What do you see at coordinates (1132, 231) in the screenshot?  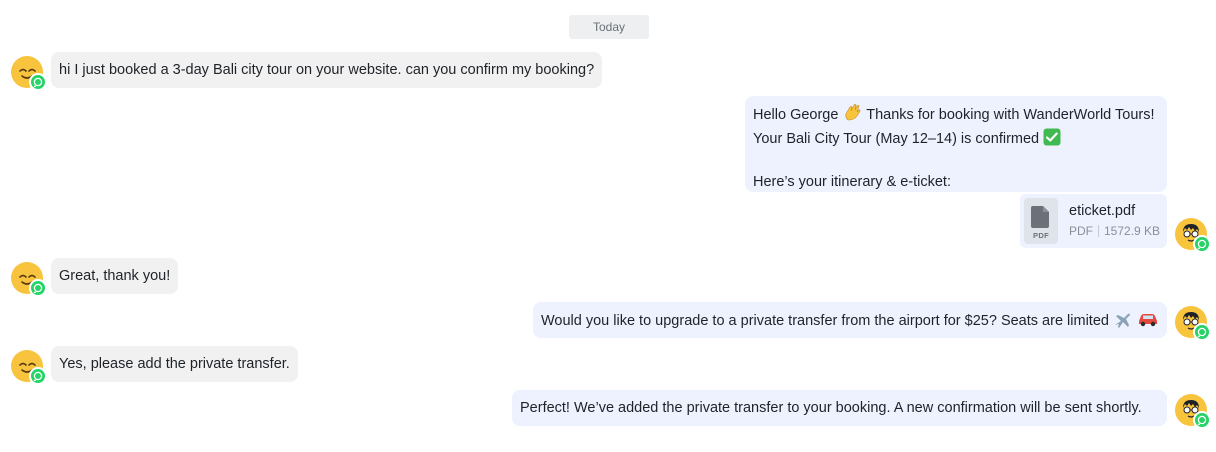 I see `file-size: 1572.9 KB` at bounding box center [1132, 231].